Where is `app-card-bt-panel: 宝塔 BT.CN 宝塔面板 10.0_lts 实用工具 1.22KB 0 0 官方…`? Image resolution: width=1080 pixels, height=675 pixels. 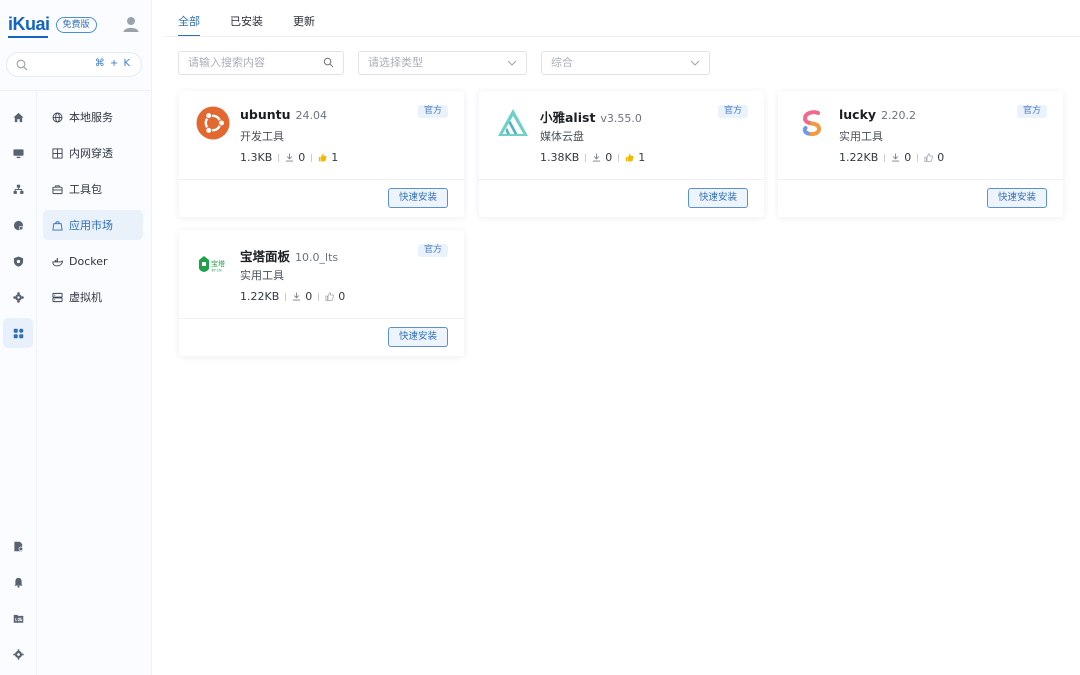
app-card-bt-panel: 宝塔 BT.CN 宝塔面板 10.0_lts 实用工具 1.22KB 0 0 官方… is located at coordinates (321, 293).